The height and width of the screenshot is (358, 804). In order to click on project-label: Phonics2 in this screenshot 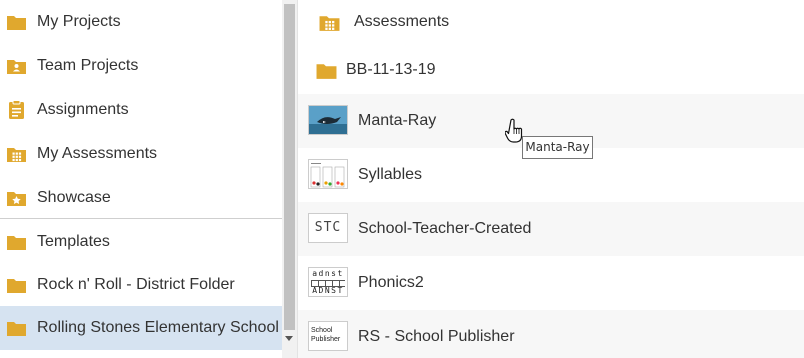, I will do `click(391, 282)`.